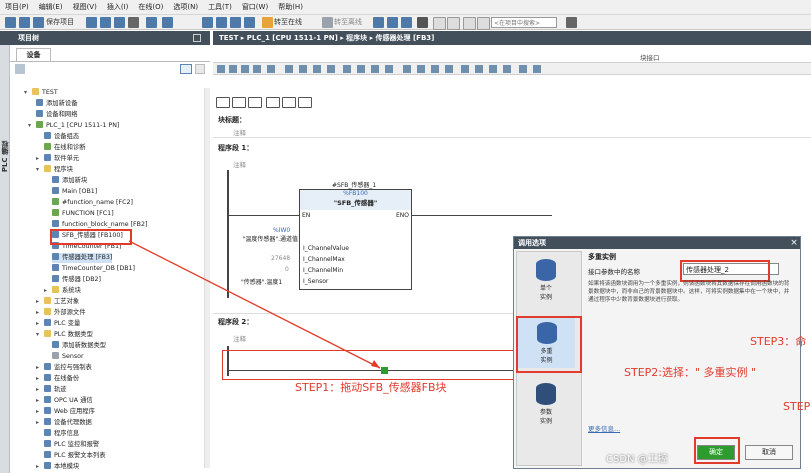 Image resolution: width=811 pixels, height=473 pixels. Describe the element at coordinates (546, 270) in the screenshot. I see `database-icon` at that location.